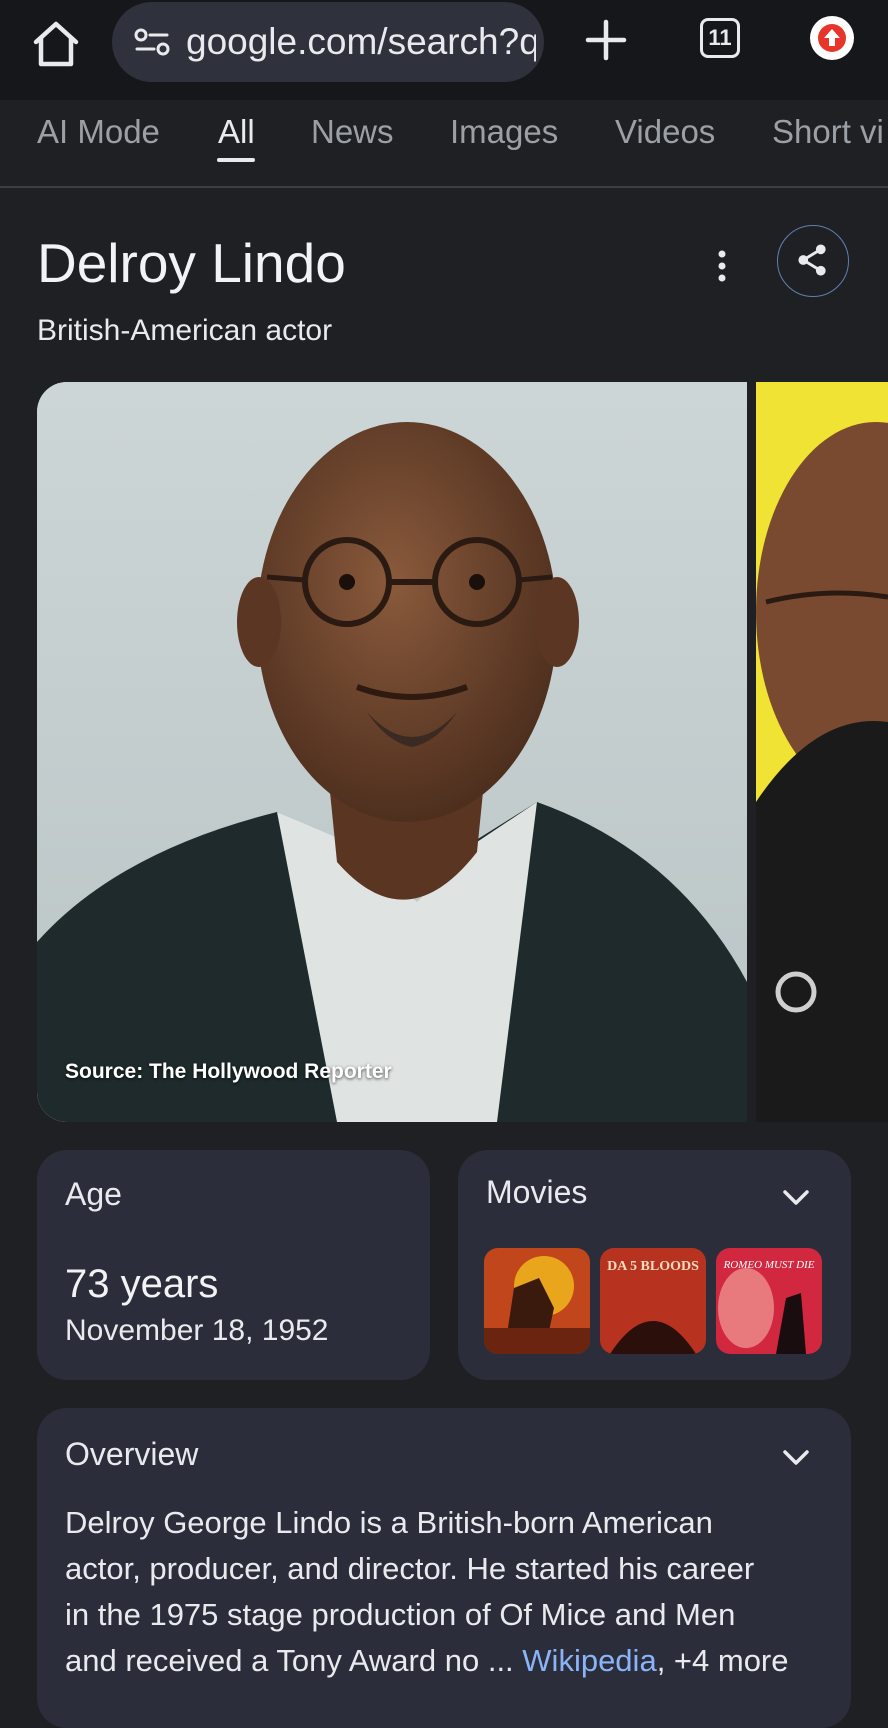  Describe the element at coordinates (56, 44) in the screenshot. I see `home-icon` at that location.